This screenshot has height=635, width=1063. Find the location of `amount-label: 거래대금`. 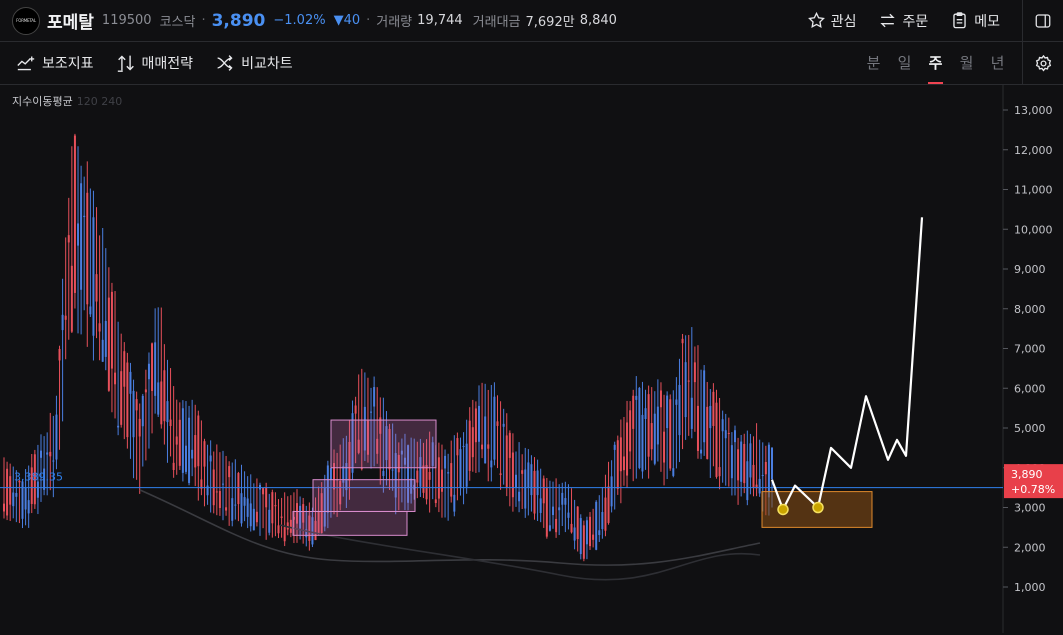

amount-label: 거래대금 is located at coordinates (496, 22).